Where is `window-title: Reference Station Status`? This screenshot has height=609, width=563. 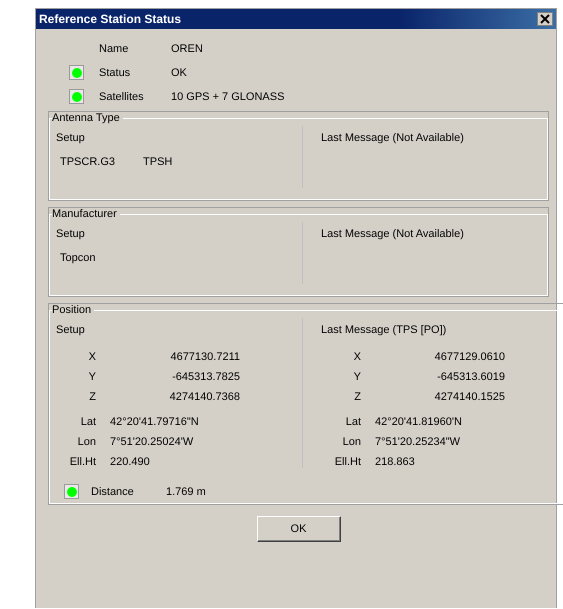 window-title: Reference Station Status is located at coordinates (110, 19).